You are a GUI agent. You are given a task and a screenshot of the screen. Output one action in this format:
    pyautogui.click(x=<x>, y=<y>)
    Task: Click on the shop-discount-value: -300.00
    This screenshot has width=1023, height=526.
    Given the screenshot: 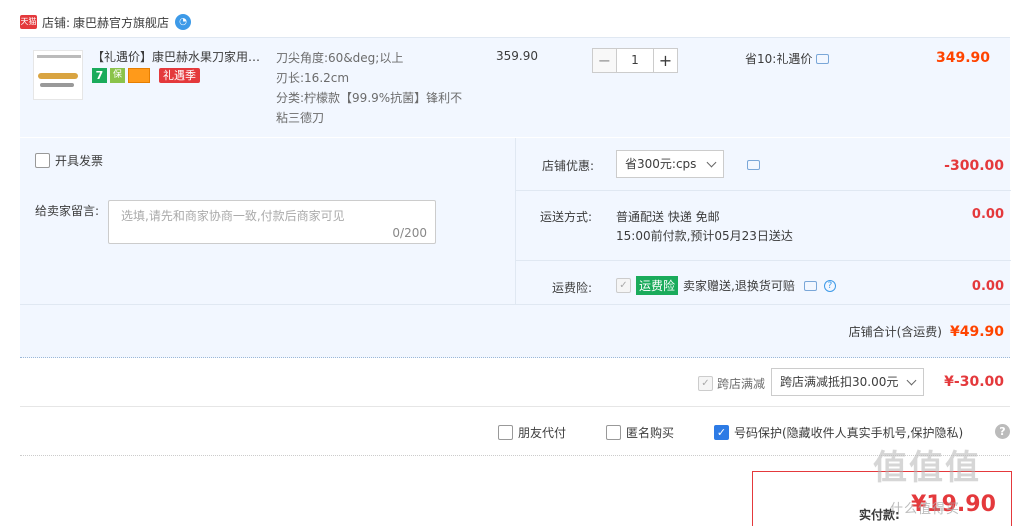 What is the action you would take?
    pyautogui.click(x=974, y=166)
    